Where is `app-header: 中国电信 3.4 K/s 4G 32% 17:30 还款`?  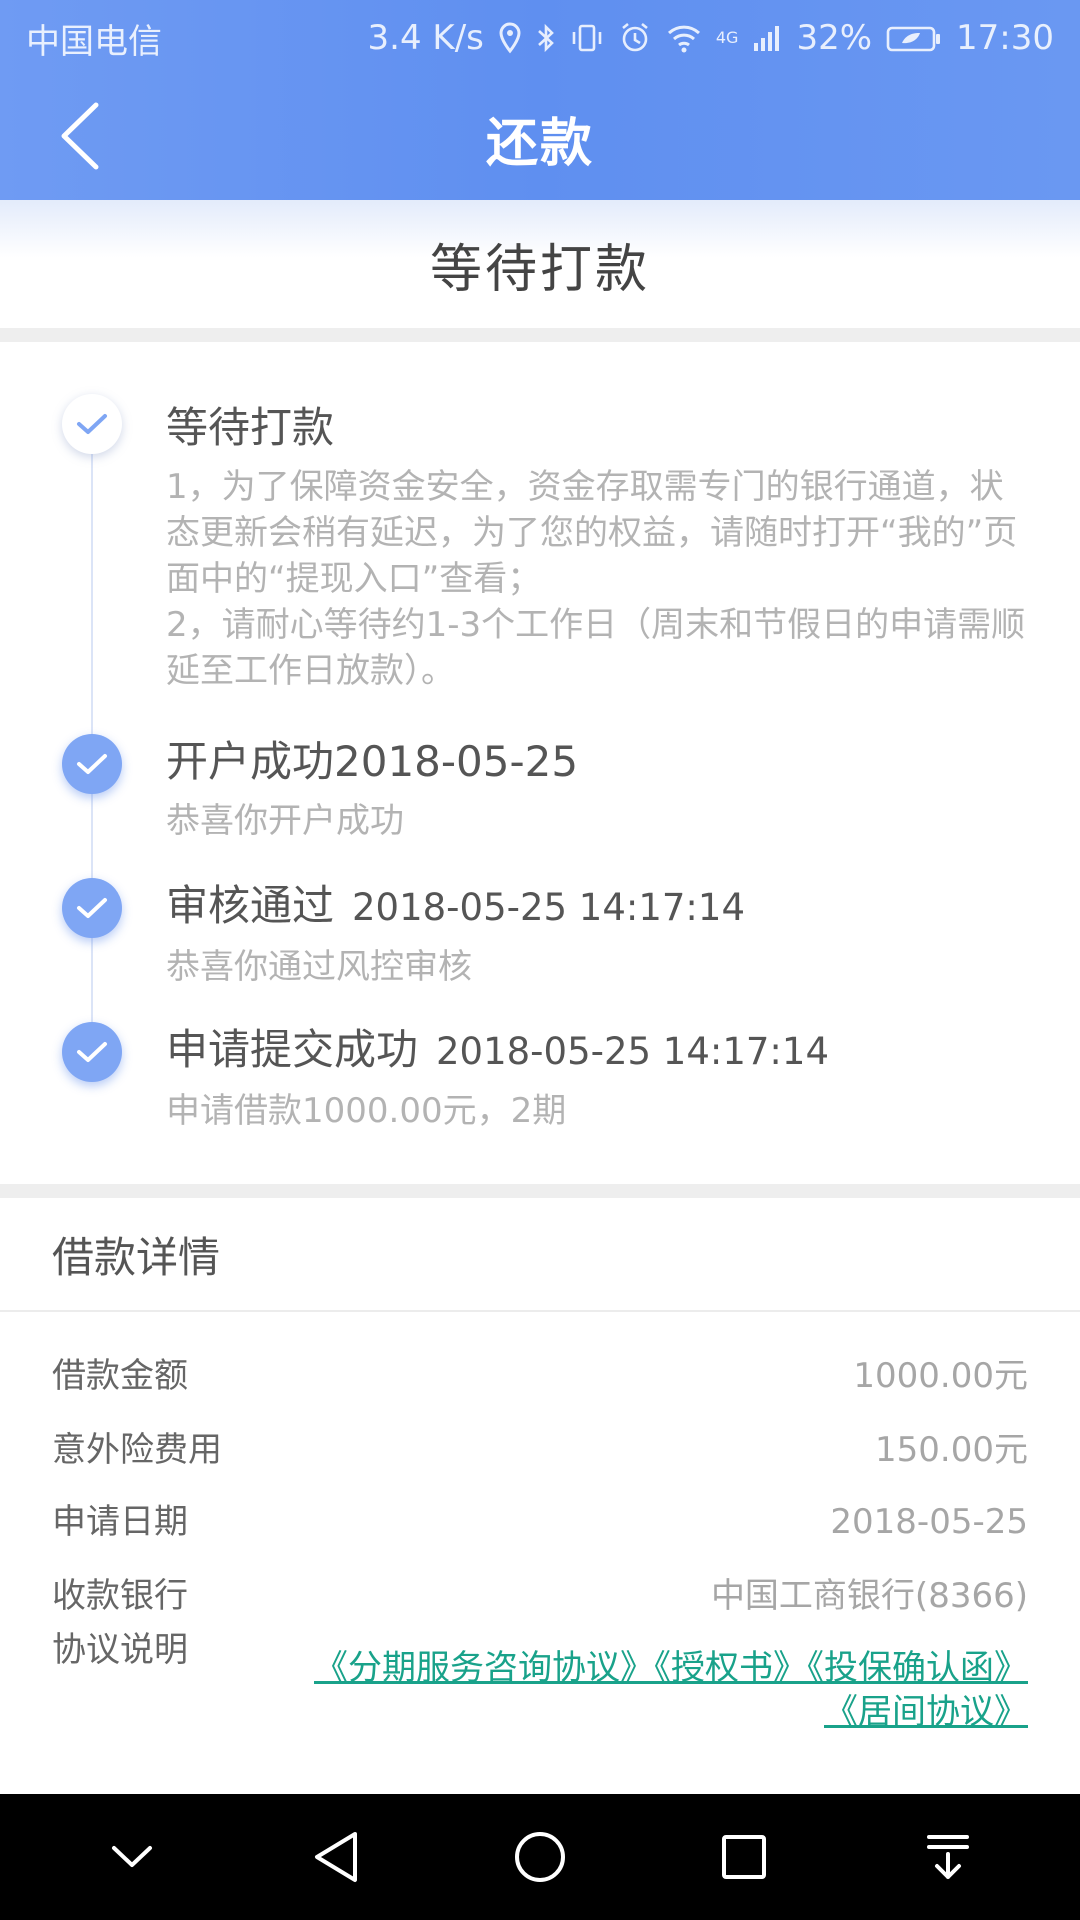 app-header: 中国电信 3.4 K/s 4G 32% 17:30 还款 is located at coordinates (540, 100).